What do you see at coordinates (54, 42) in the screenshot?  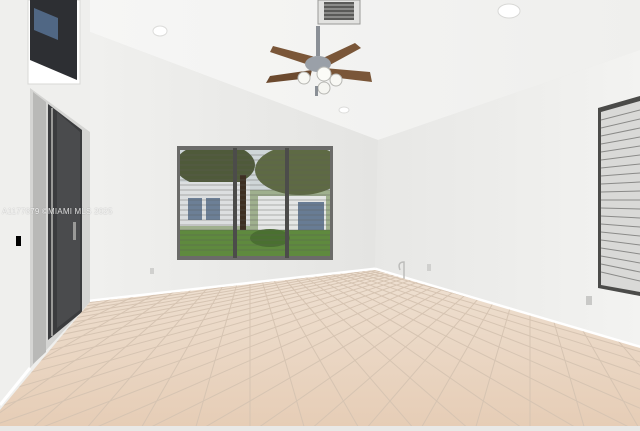 I see `clerestory-window` at bounding box center [54, 42].